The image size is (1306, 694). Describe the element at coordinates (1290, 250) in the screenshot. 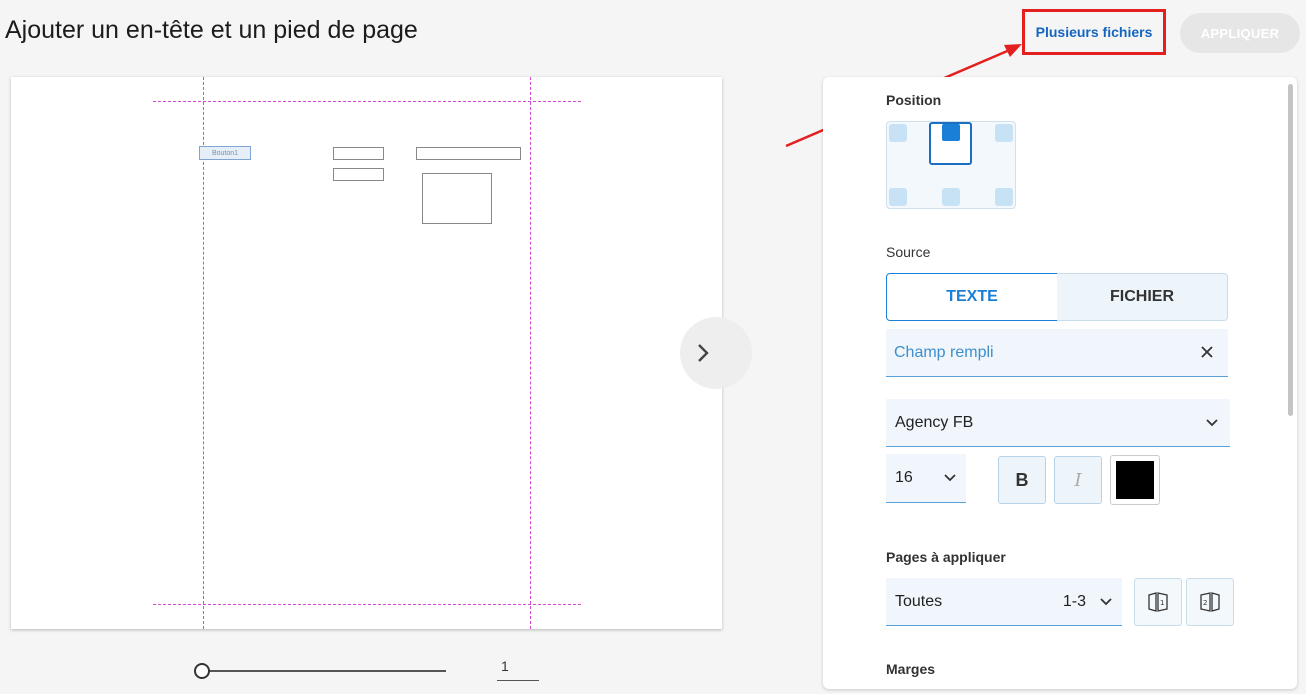

I see `panel-scrollbar` at that location.